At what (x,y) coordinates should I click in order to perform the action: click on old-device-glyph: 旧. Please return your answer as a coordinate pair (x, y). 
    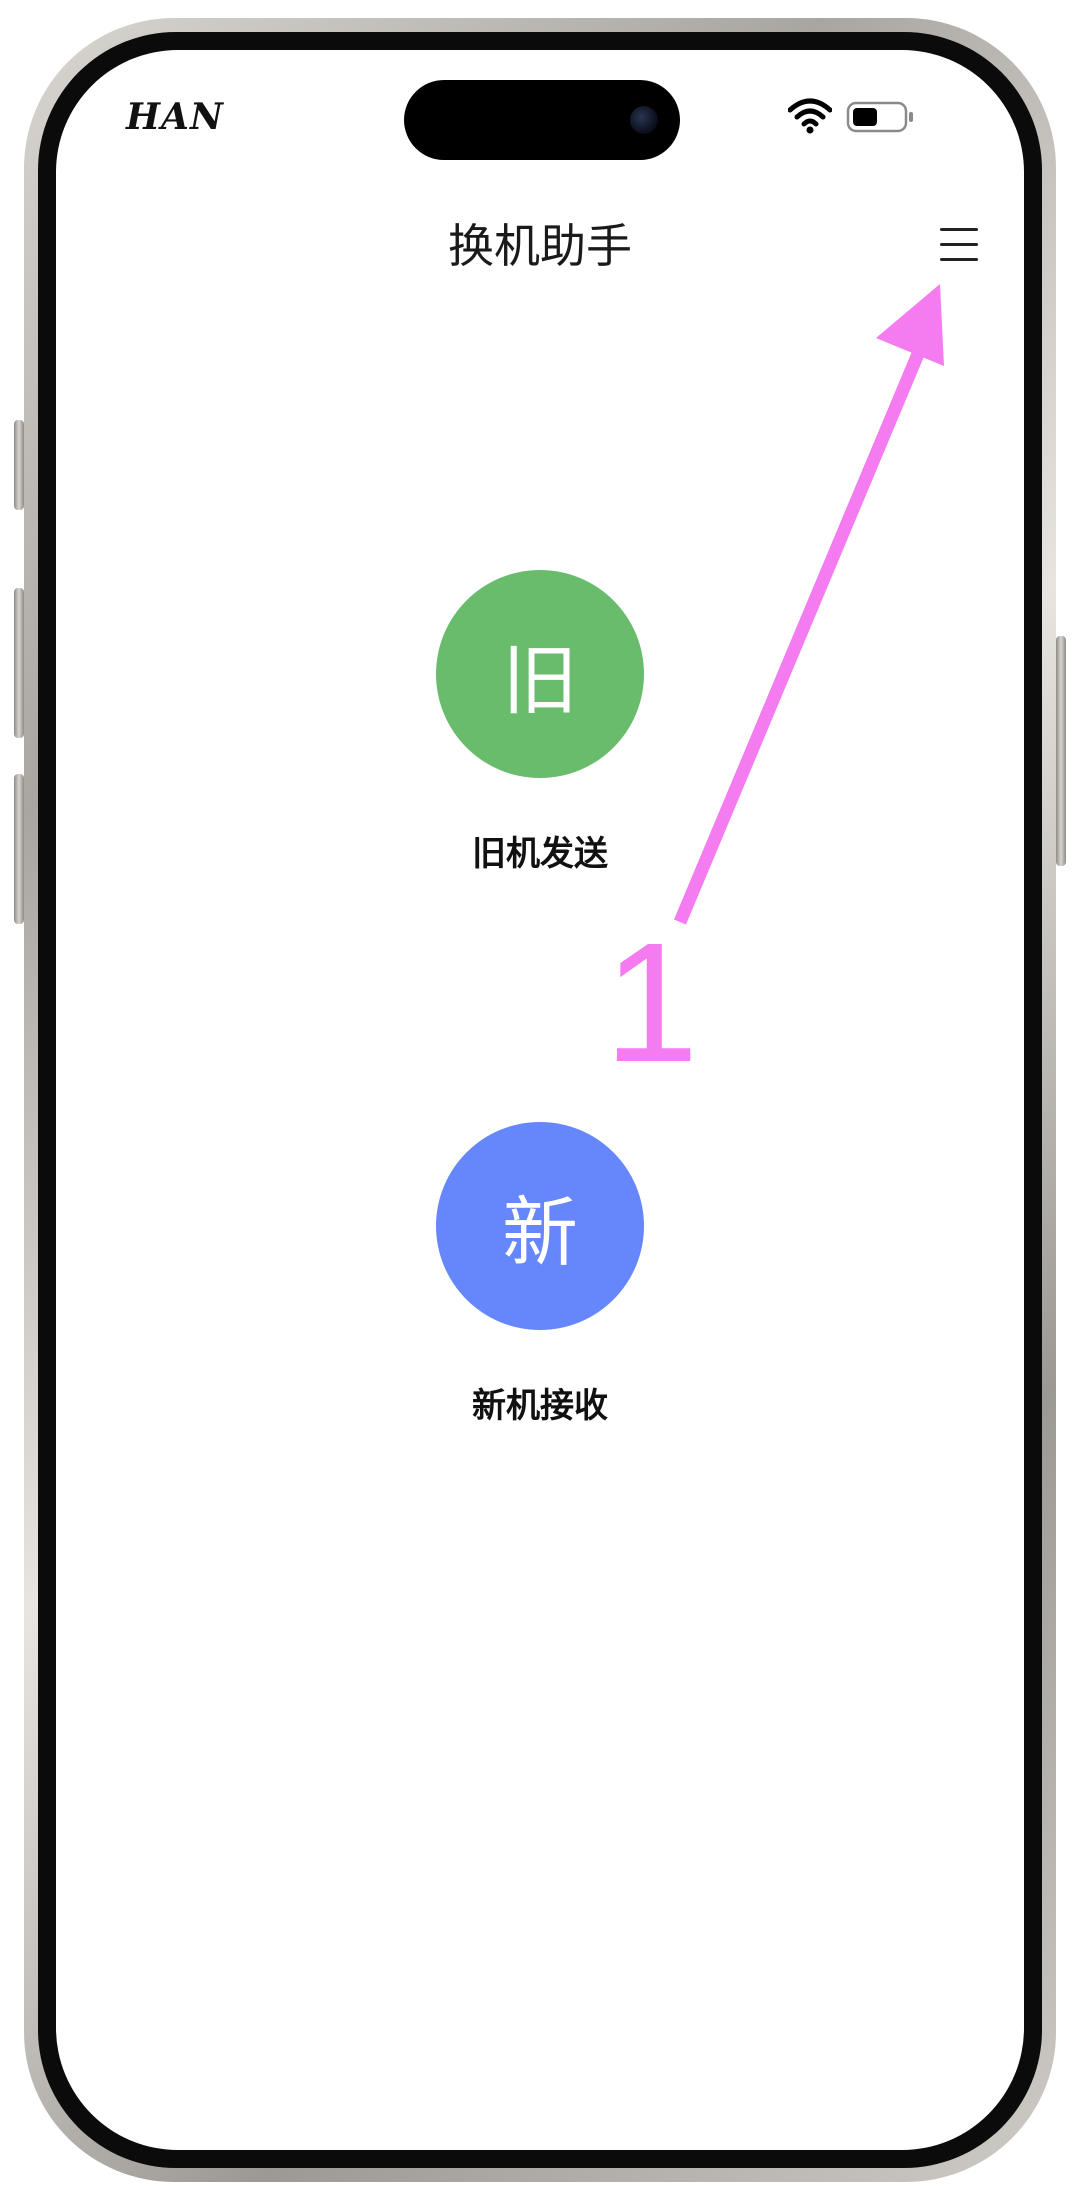
    Looking at the image, I should click on (540, 680).